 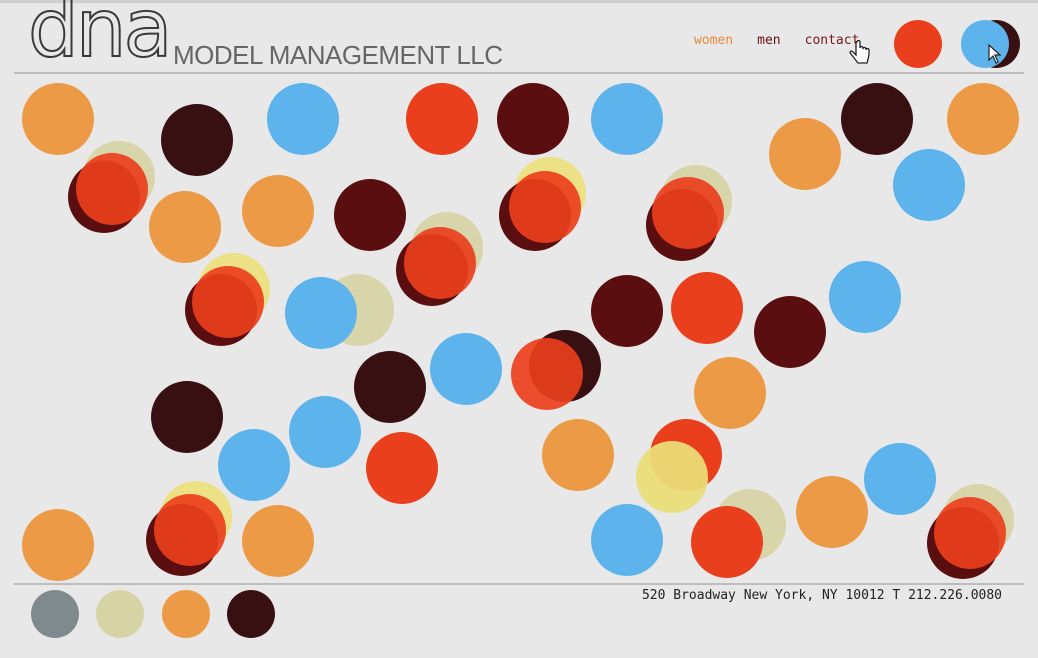 I want to click on footer-swatch-darkbrown, so click(x=251, y=614).